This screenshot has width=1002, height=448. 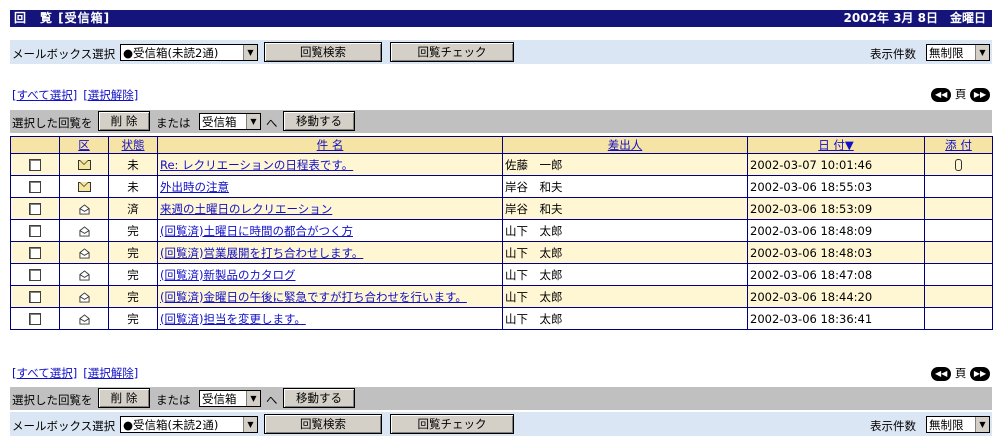 What do you see at coordinates (958, 145) in the screenshot?
I see `header-attach: 添 付` at bounding box center [958, 145].